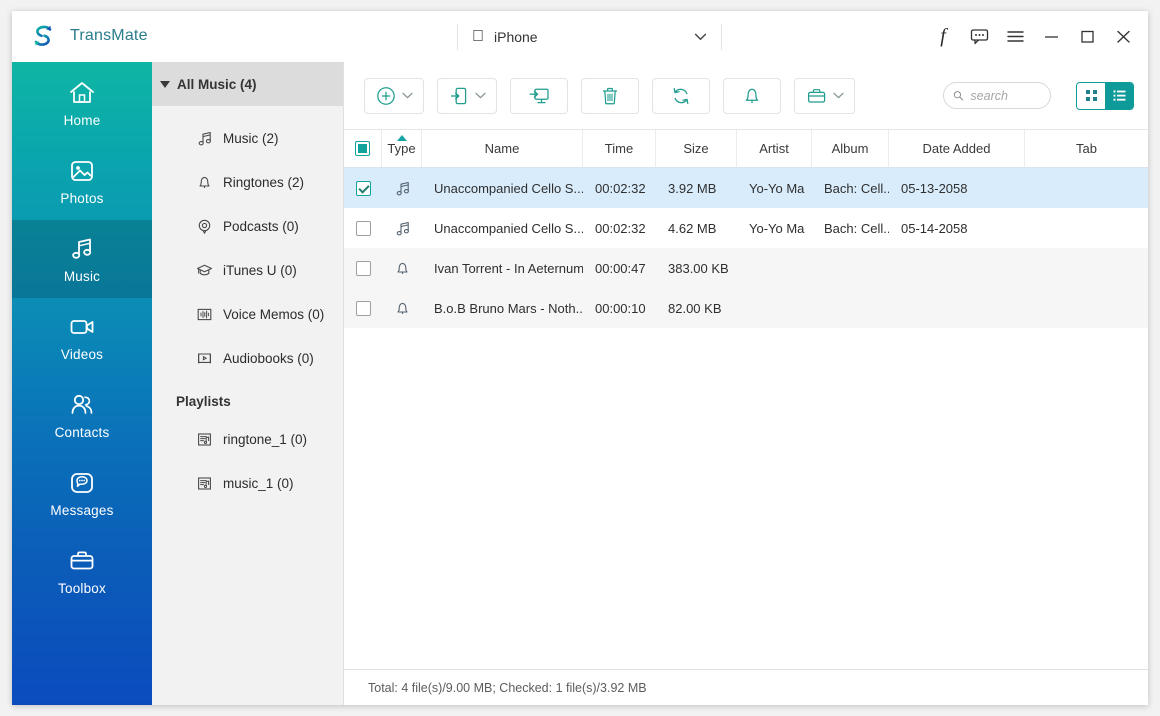  I want to click on menu-button, so click(1015, 37).